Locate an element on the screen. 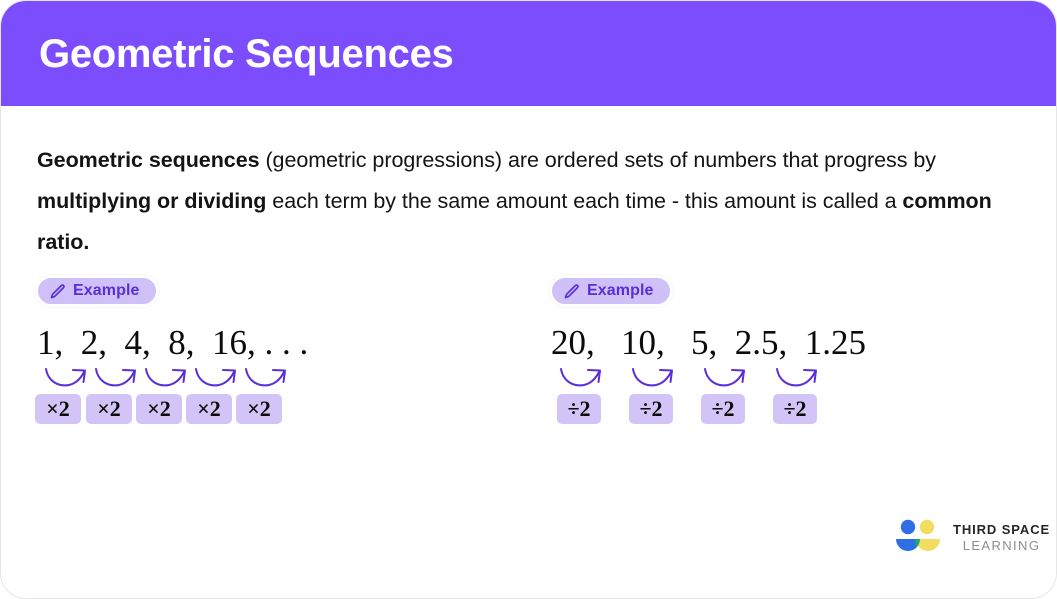 This screenshot has height=599, width=1057. example-block-right: Example 20, 10, 5, 2.5, 1.25 ÷2 ÷2 ÷2 ÷2 is located at coordinates (707, 349).